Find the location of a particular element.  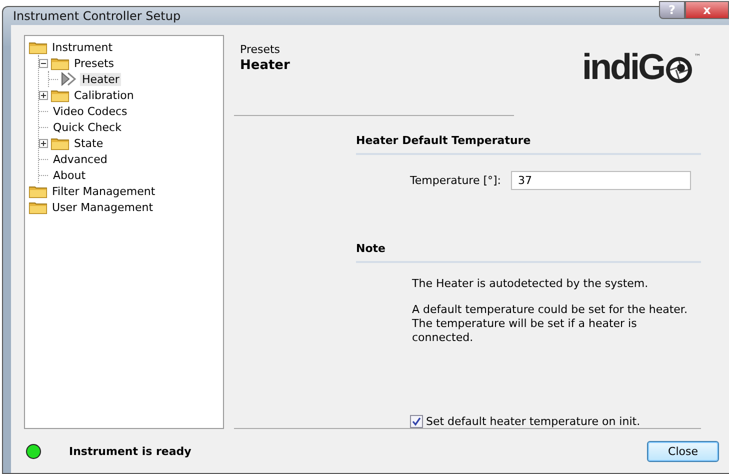

tree-item: State is located at coordinates (89, 143).